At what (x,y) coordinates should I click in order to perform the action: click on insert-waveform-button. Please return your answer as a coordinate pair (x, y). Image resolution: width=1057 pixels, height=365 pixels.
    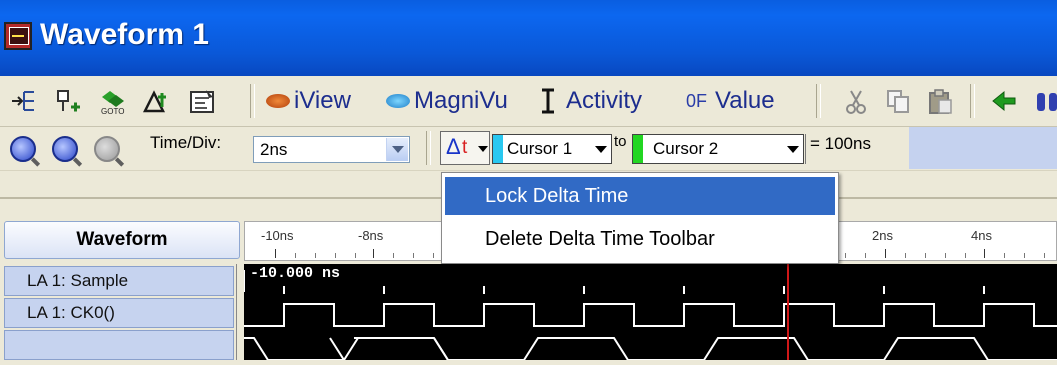
    Looking at the image, I should click on (24, 101).